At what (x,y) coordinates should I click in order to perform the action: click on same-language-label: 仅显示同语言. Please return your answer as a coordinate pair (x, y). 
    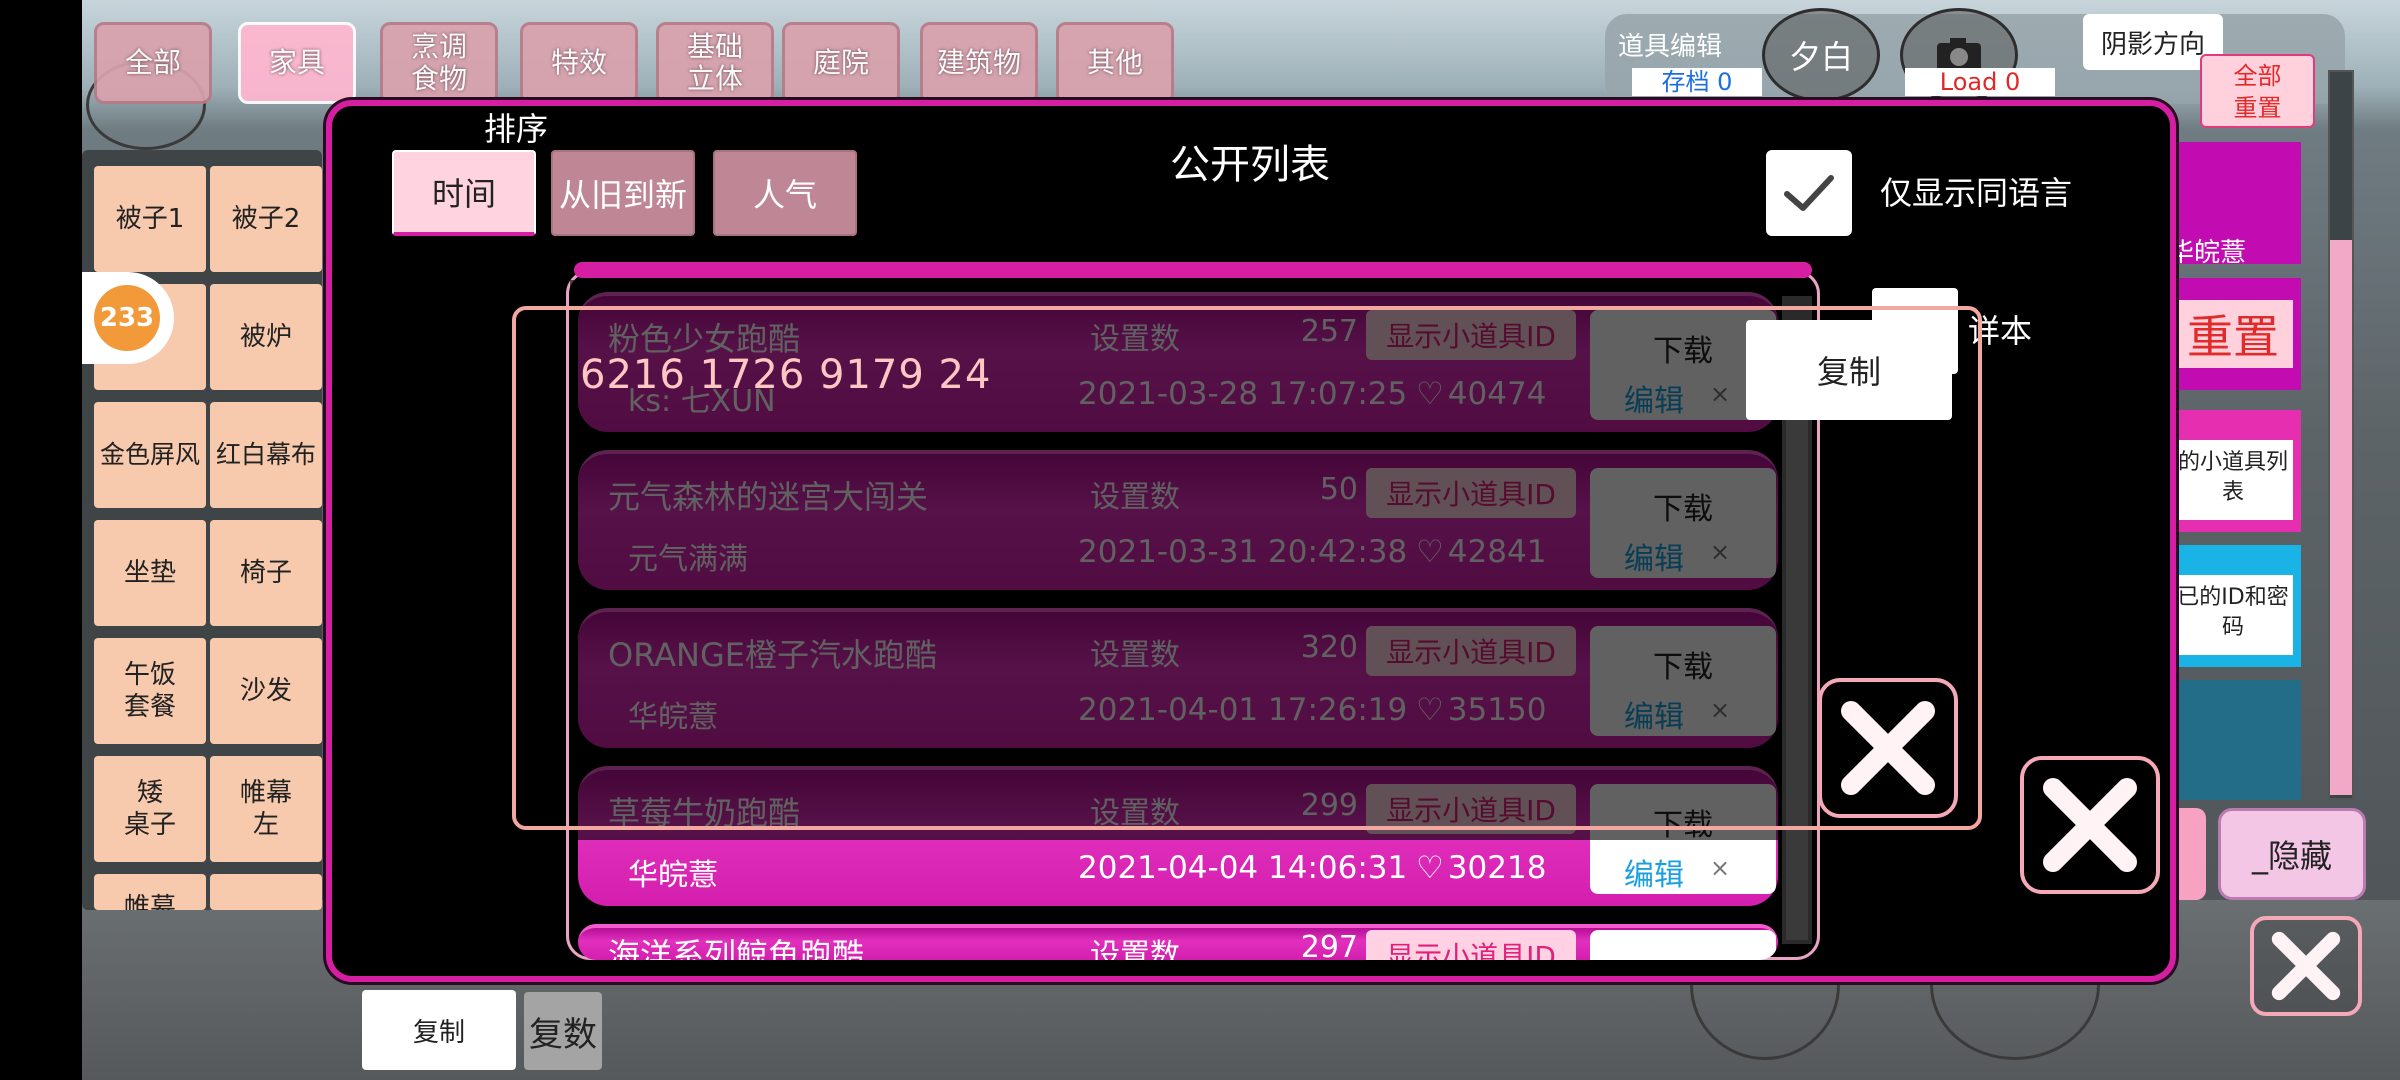
    Looking at the image, I should click on (1976, 193).